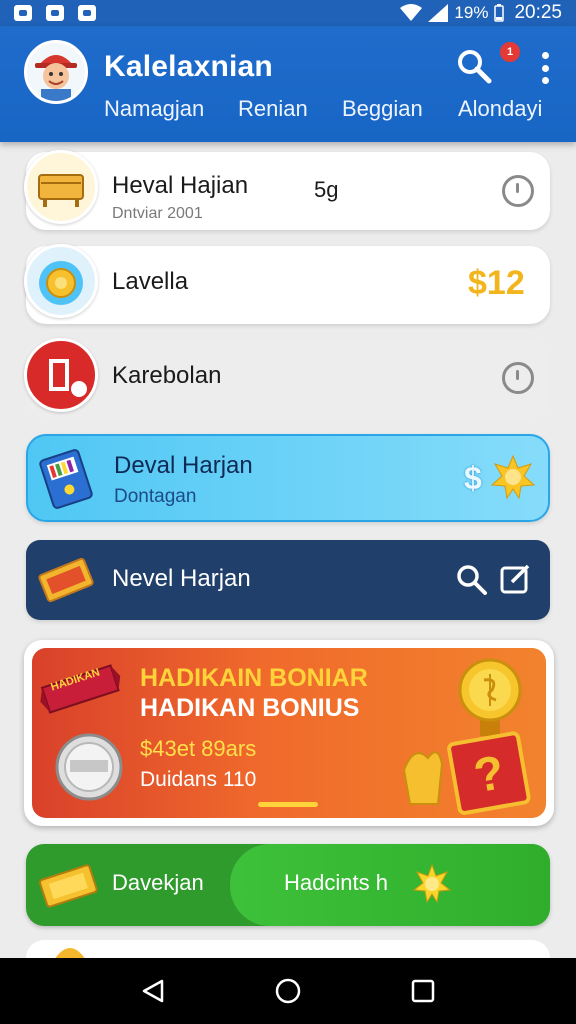  I want to click on gold-bar-icon, so click(68, 886).